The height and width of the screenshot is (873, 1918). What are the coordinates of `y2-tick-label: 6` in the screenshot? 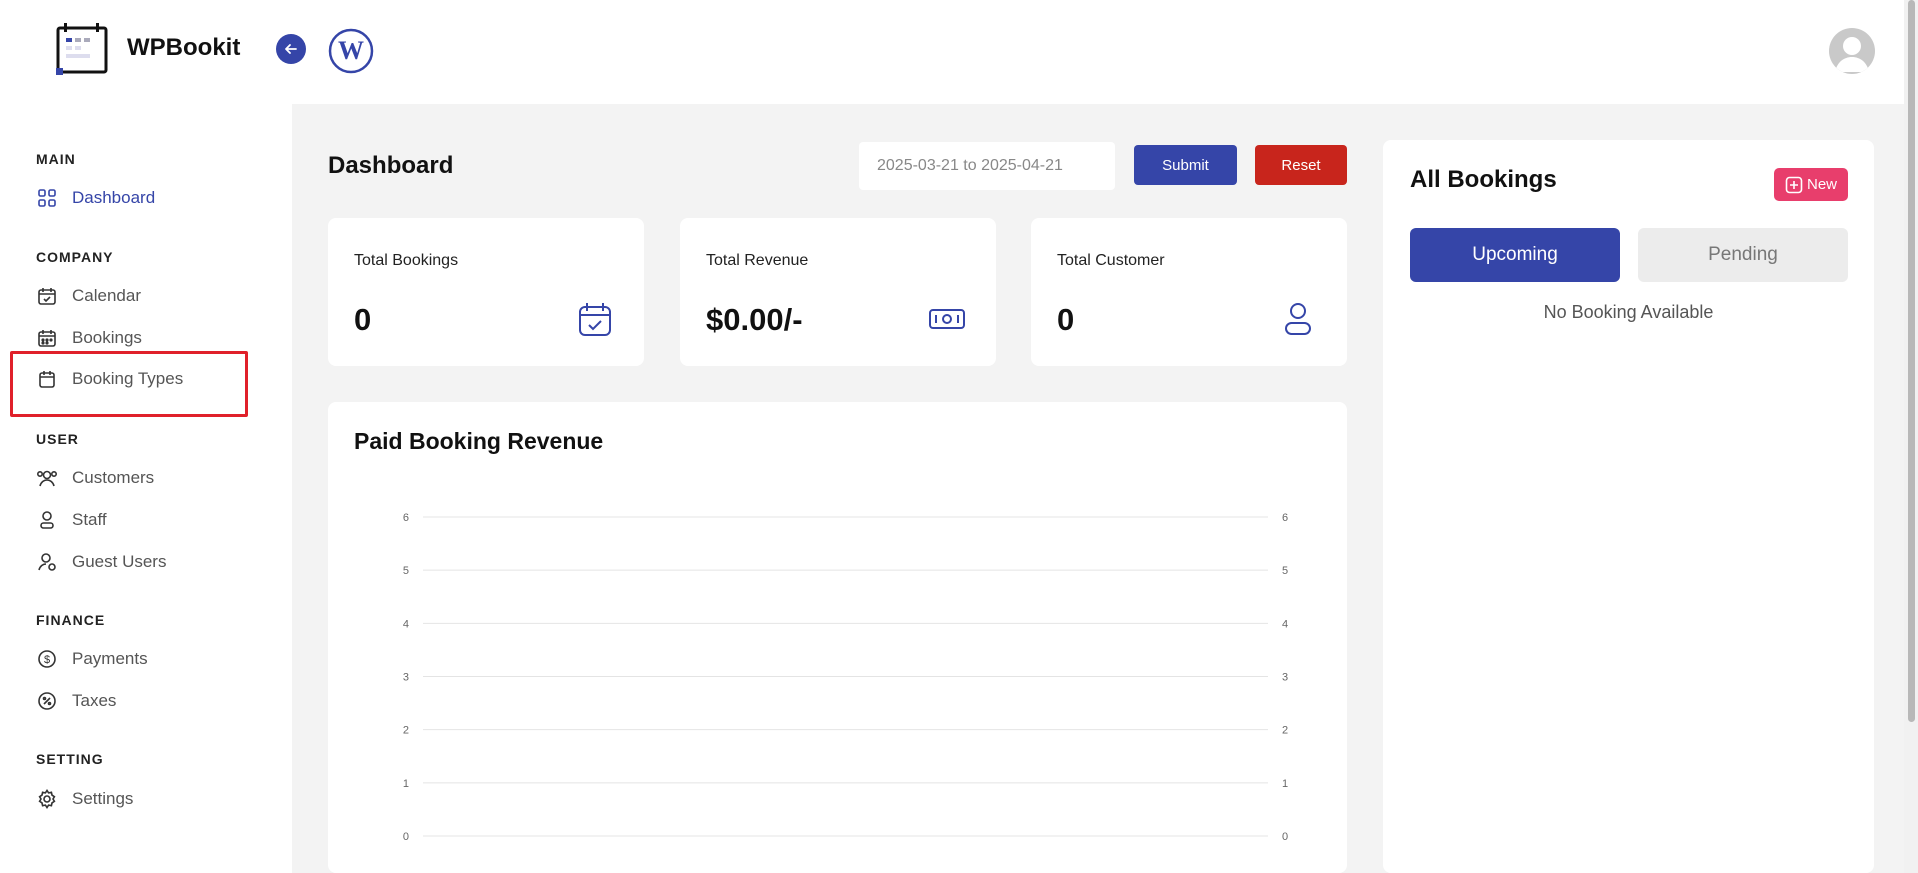 It's located at (1285, 518).